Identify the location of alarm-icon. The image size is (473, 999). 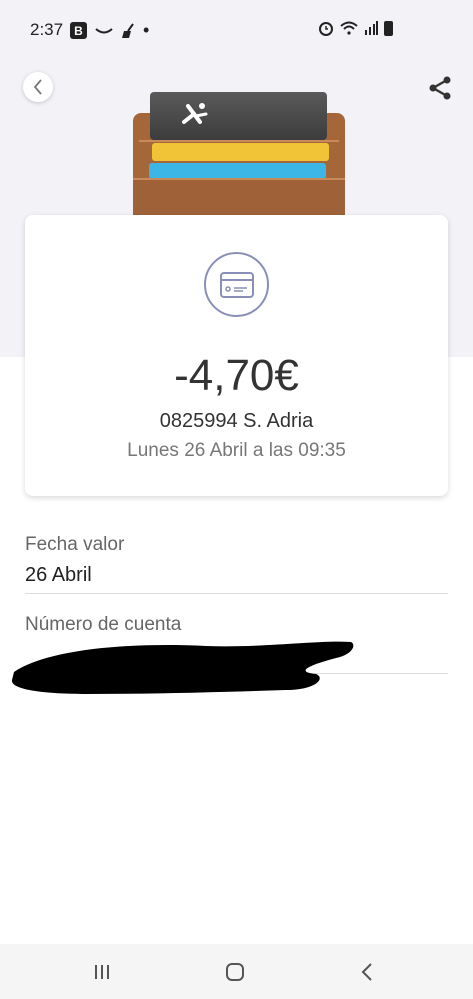
(326, 29).